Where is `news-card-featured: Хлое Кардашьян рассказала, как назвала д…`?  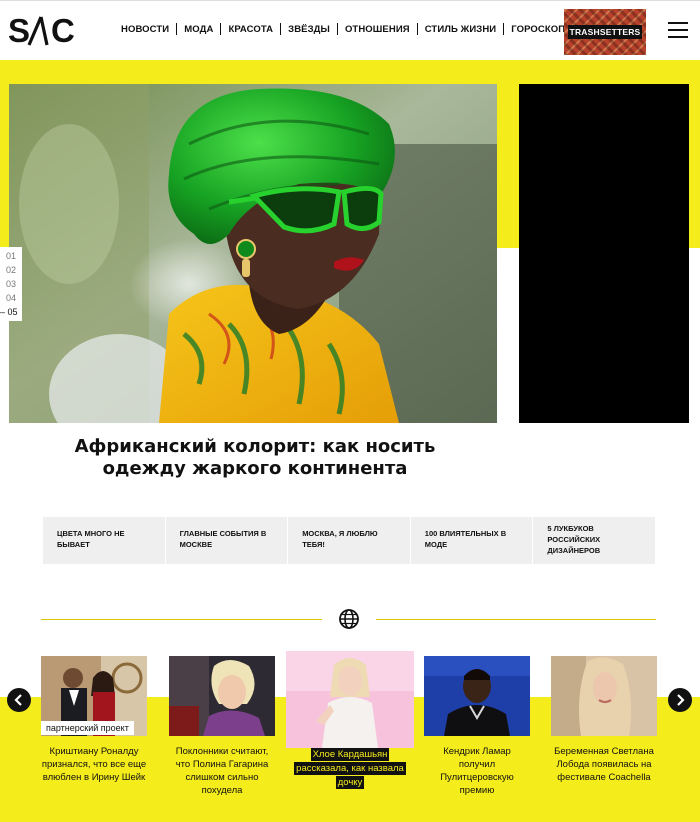
news-card-featured: Хлое Кардашьян рассказала, как назвала д… is located at coordinates (350, 720).